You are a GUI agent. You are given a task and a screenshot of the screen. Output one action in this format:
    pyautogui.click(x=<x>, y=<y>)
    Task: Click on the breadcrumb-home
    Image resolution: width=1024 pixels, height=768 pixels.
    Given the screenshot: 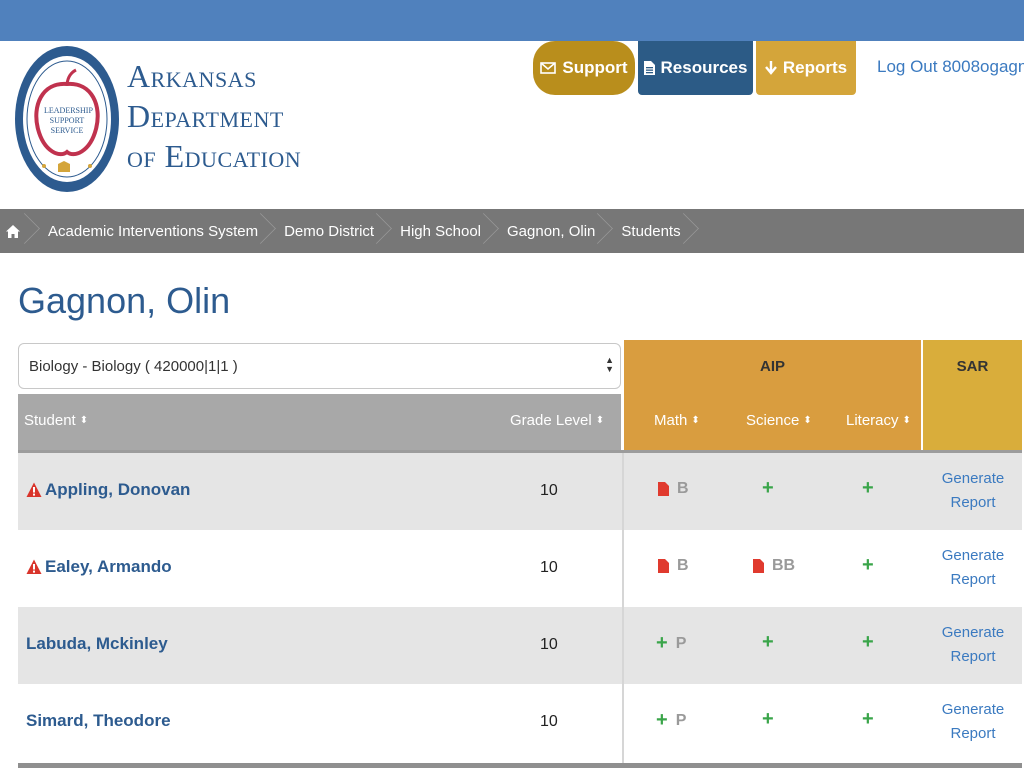 What is the action you would take?
    pyautogui.click(x=18, y=231)
    